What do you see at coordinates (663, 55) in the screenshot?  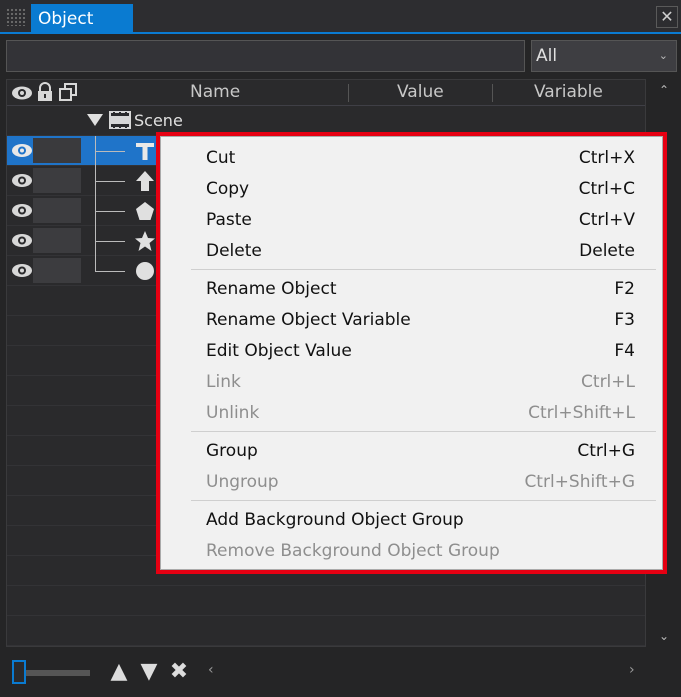 I see `chevron-down-icon: ⌄` at bounding box center [663, 55].